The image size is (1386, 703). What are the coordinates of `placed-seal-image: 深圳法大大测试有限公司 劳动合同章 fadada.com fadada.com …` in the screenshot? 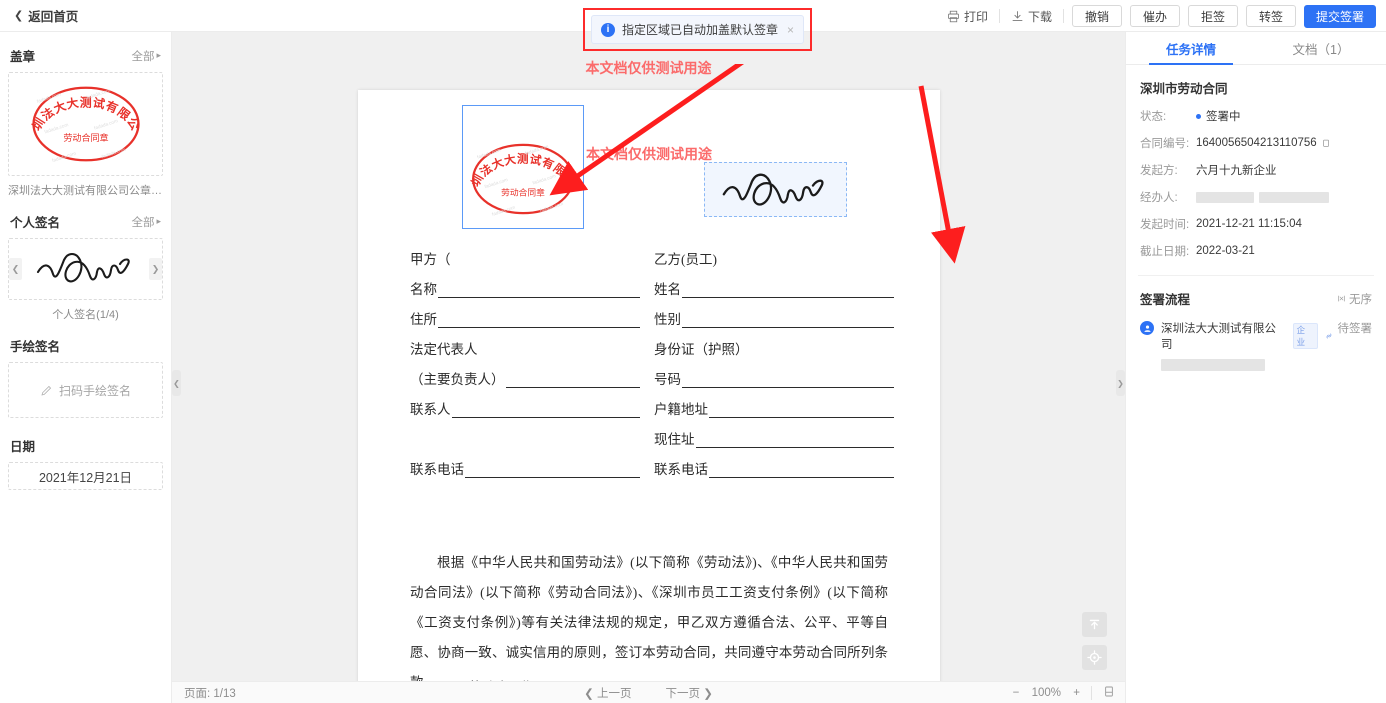 It's located at (516, 170).